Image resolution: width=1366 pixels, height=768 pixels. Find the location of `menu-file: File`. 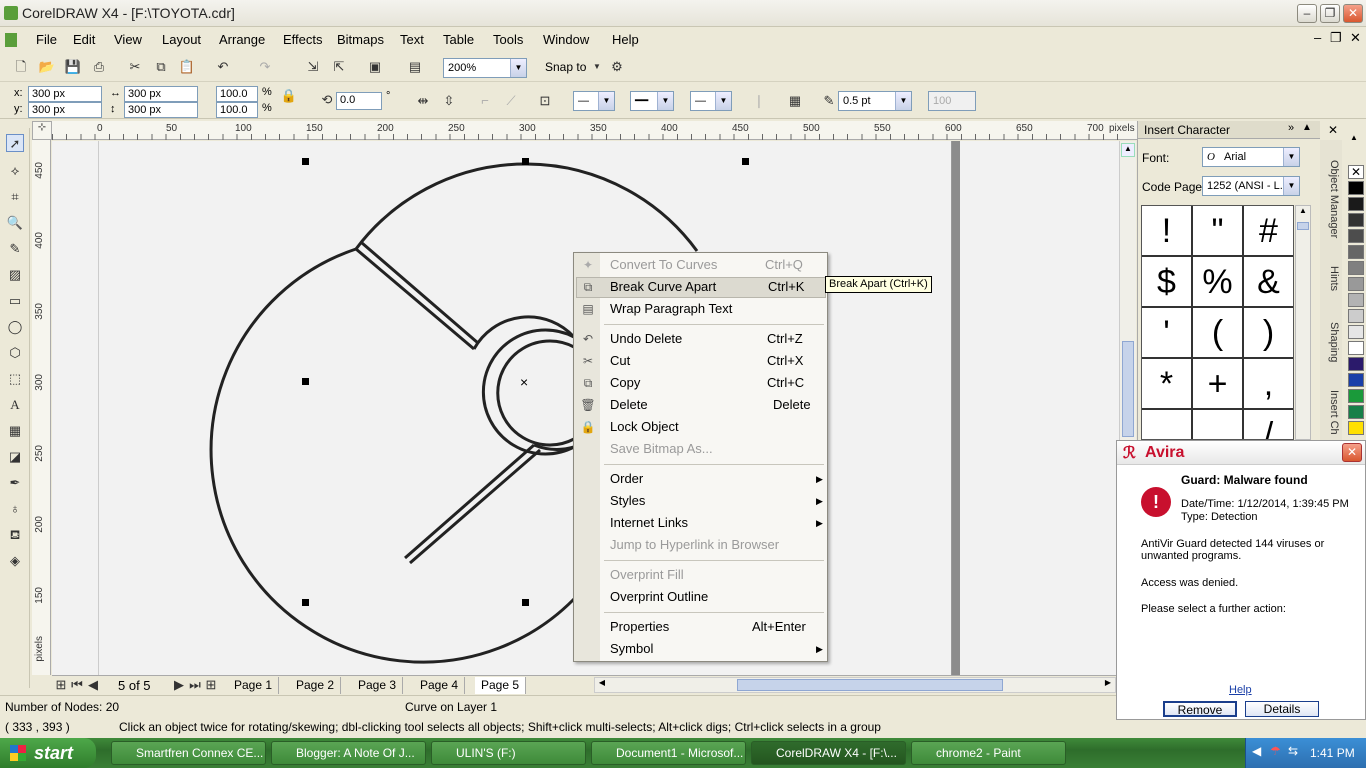

menu-file: File is located at coordinates (46, 39).